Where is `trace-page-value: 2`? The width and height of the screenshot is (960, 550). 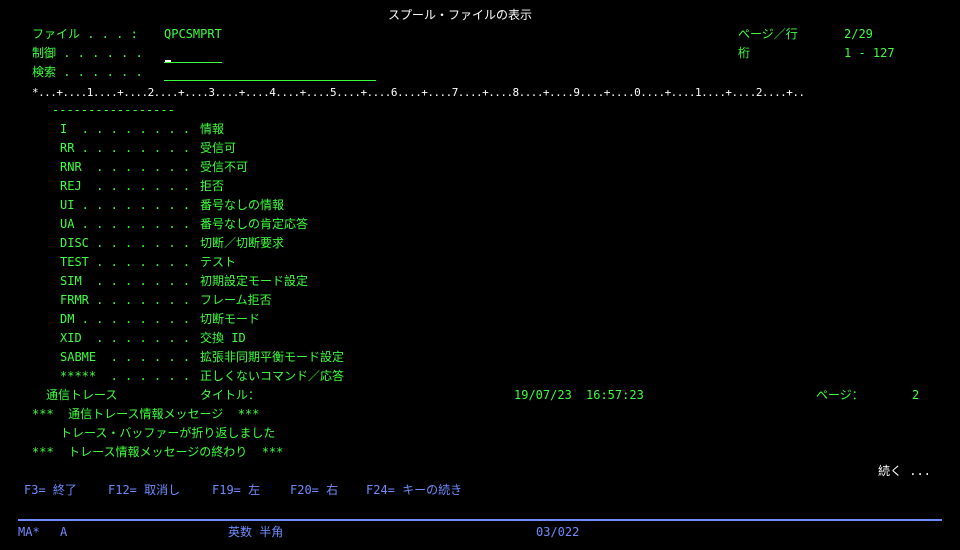 trace-page-value: 2 is located at coordinates (916, 395).